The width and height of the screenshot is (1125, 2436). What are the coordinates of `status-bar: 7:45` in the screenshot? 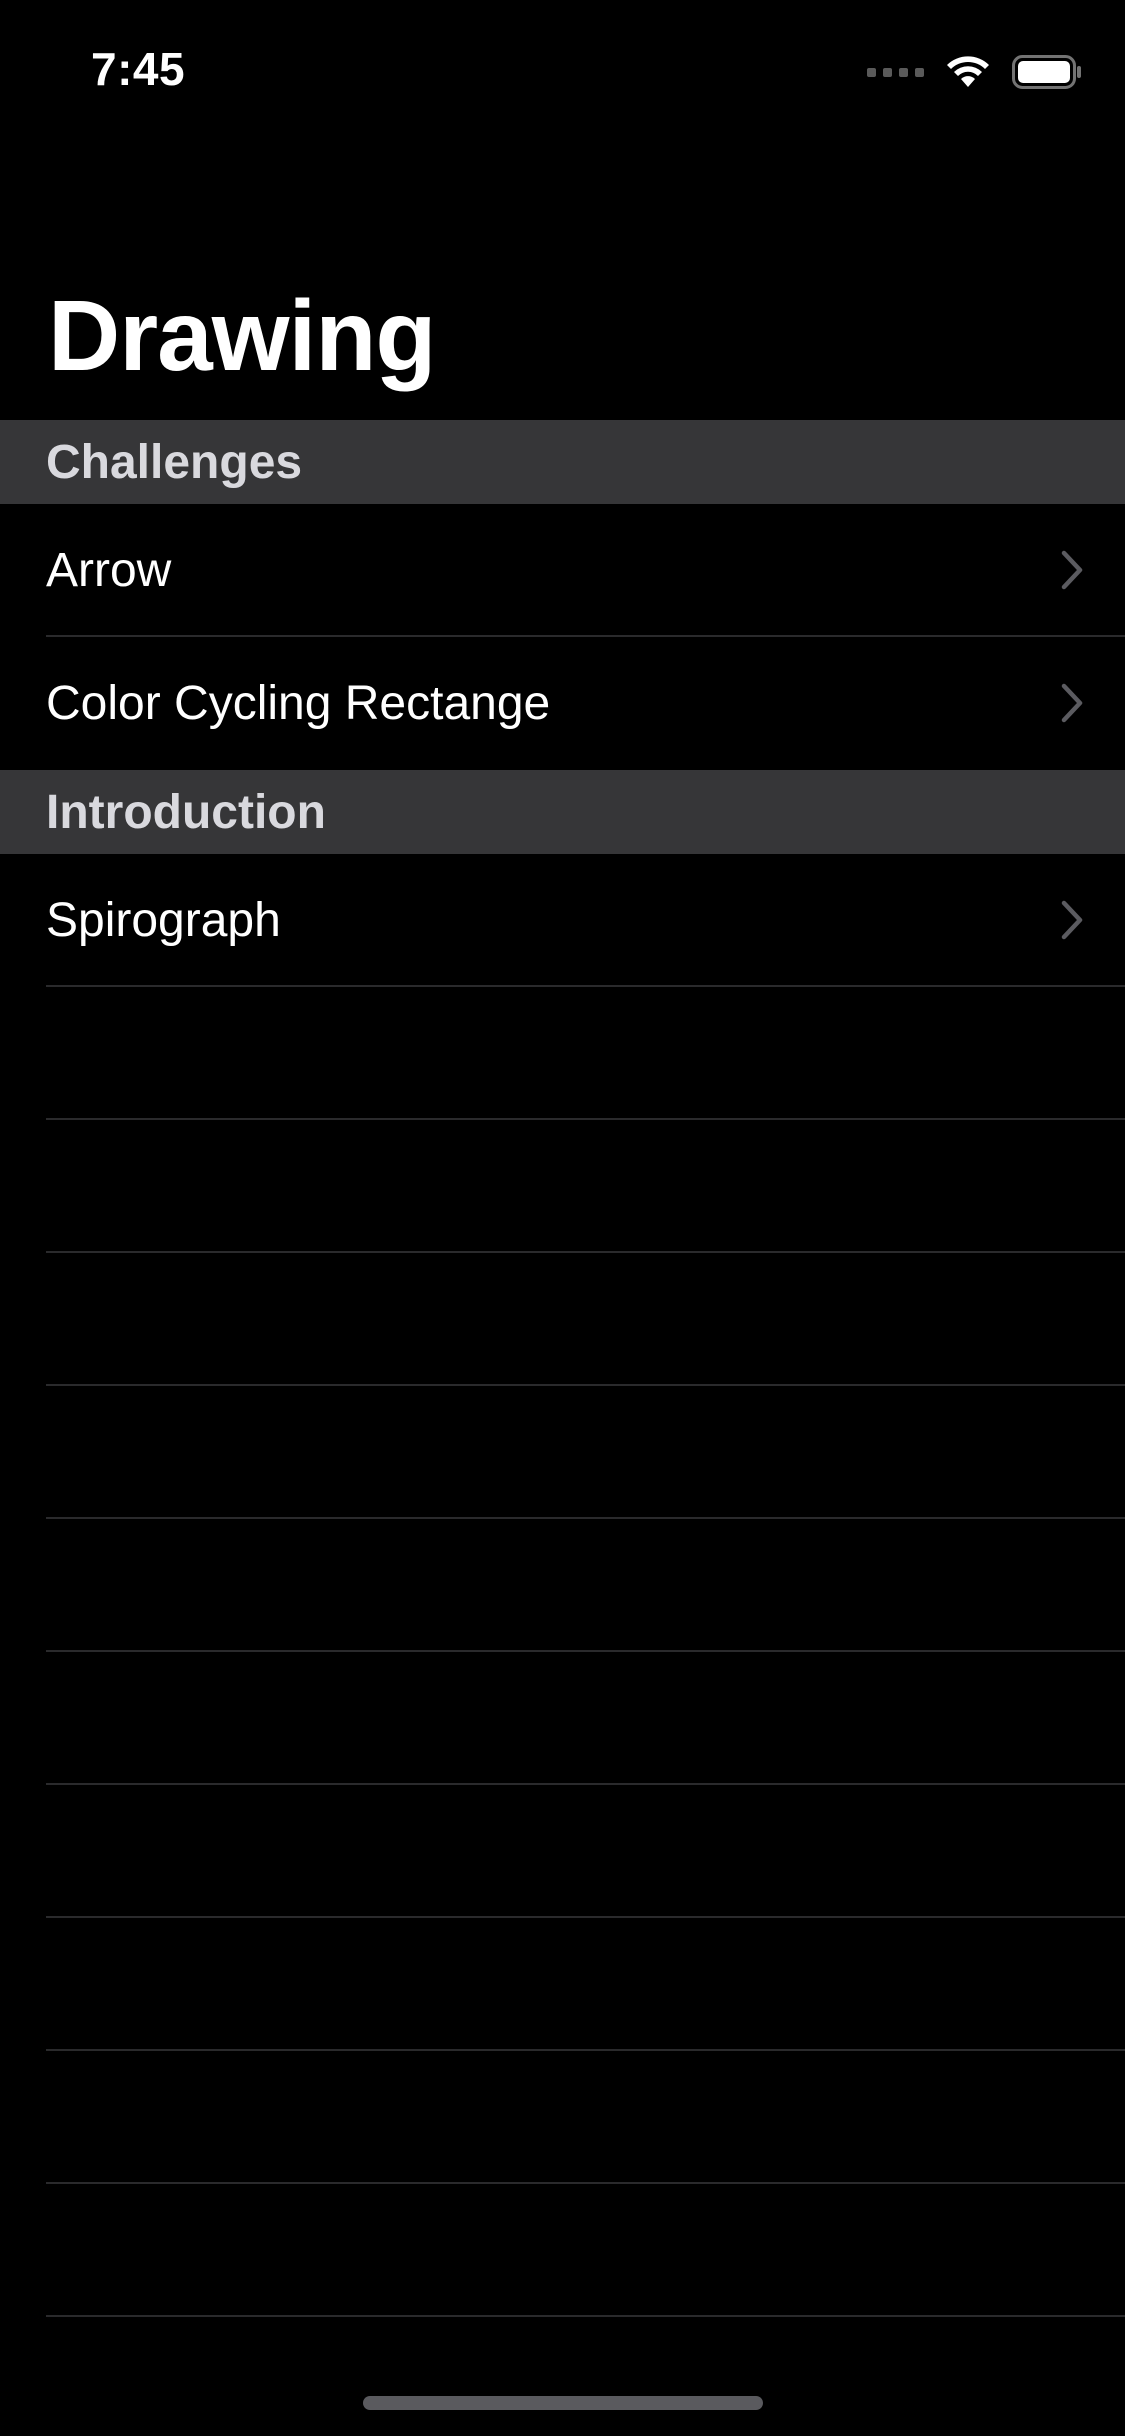 It's located at (562, 66).